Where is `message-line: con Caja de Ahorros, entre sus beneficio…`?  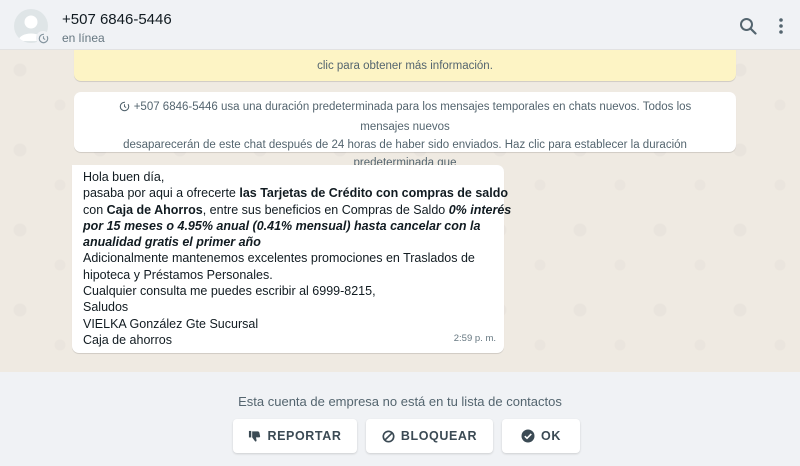 message-line: con Caja de Ahorros, entre sus beneficio… is located at coordinates (297, 210).